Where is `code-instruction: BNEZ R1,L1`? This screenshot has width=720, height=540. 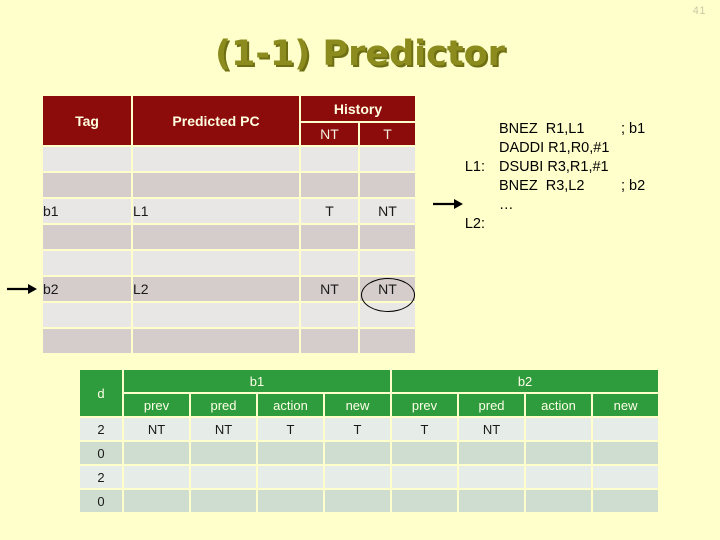 code-instruction: BNEZ R1,L1 is located at coordinates (542, 129).